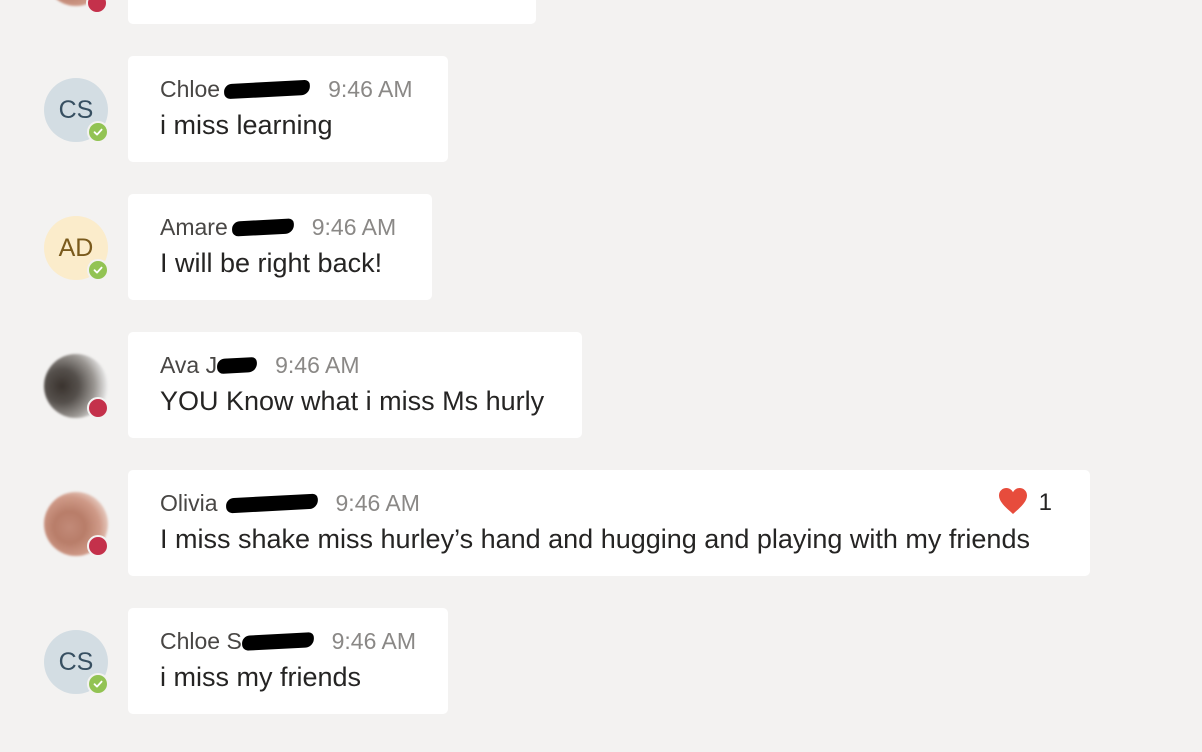 Image resolution: width=1202 pixels, height=752 pixels. Describe the element at coordinates (246, 125) in the screenshot. I see `message-text: i miss learning` at that location.